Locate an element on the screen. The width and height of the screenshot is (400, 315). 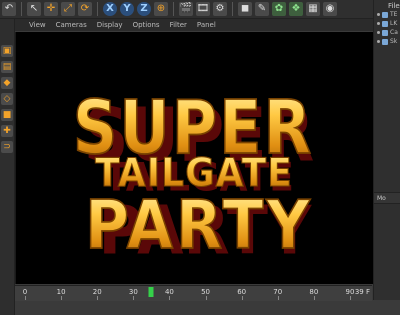
timeline-tick-label: 10 is located at coordinates (61, 292).